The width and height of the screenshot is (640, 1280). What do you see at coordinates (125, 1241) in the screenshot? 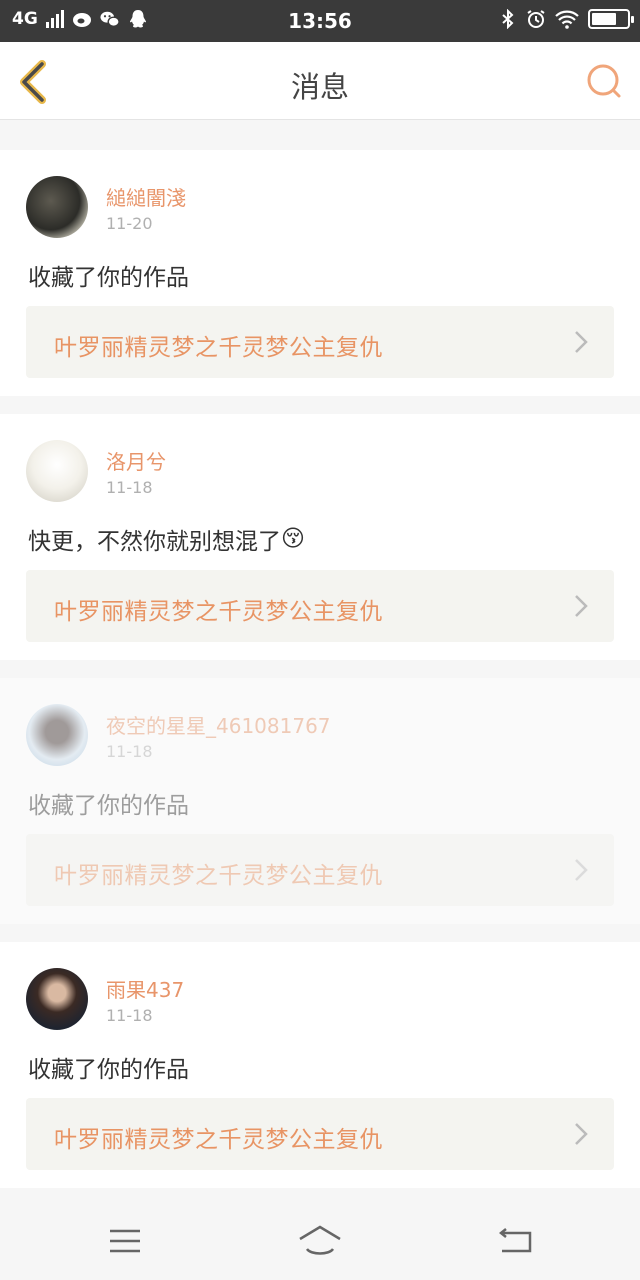
I see `menu-icon` at bounding box center [125, 1241].